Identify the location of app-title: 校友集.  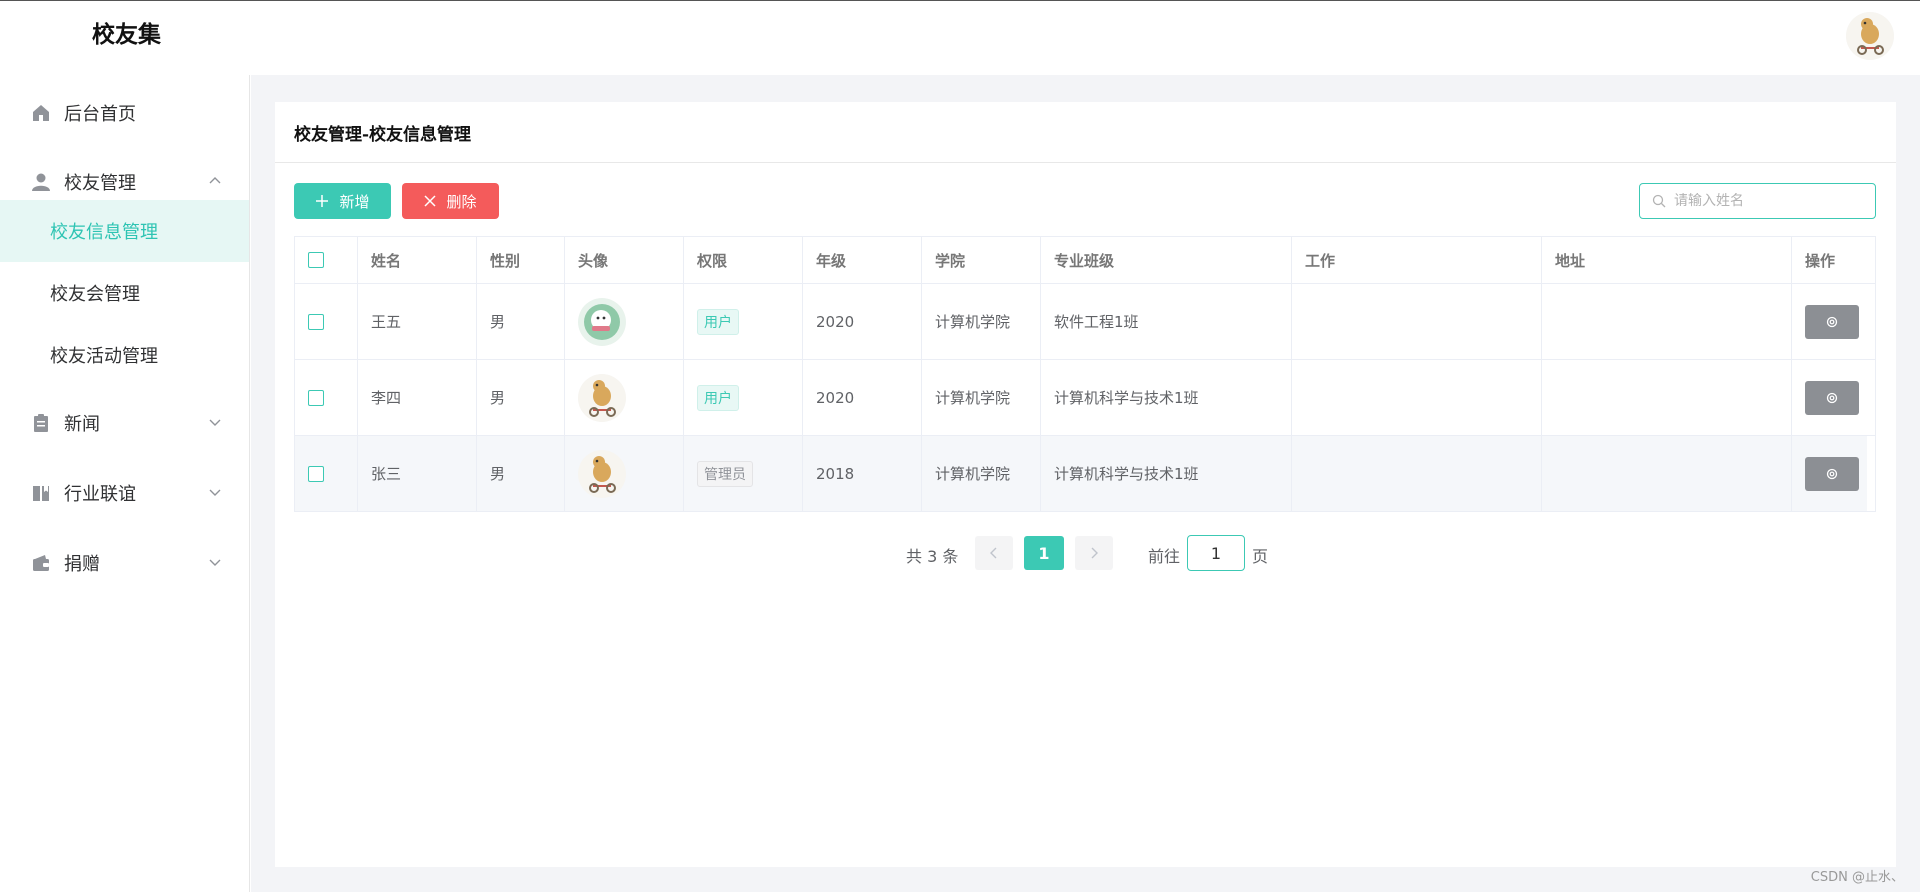
(126, 34).